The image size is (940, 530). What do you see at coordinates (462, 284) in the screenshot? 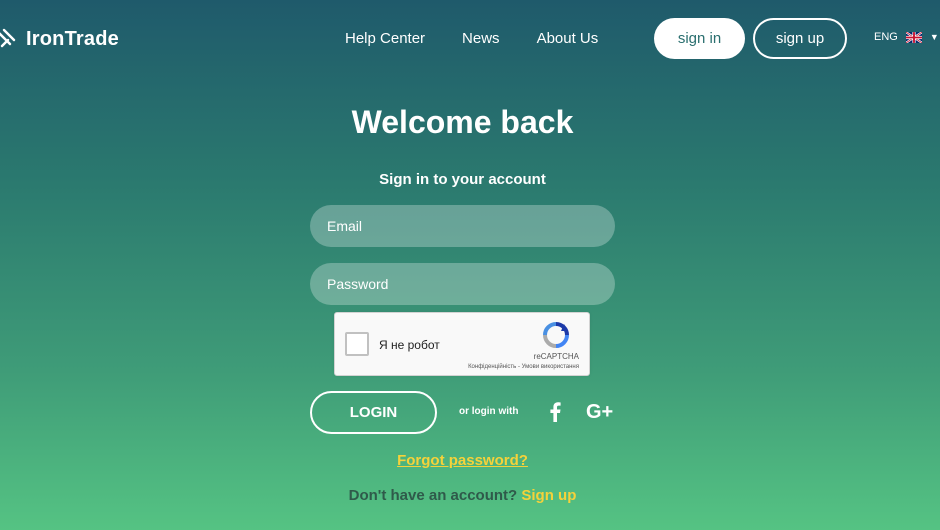
I see `password-input` at bounding box center [462, 284].